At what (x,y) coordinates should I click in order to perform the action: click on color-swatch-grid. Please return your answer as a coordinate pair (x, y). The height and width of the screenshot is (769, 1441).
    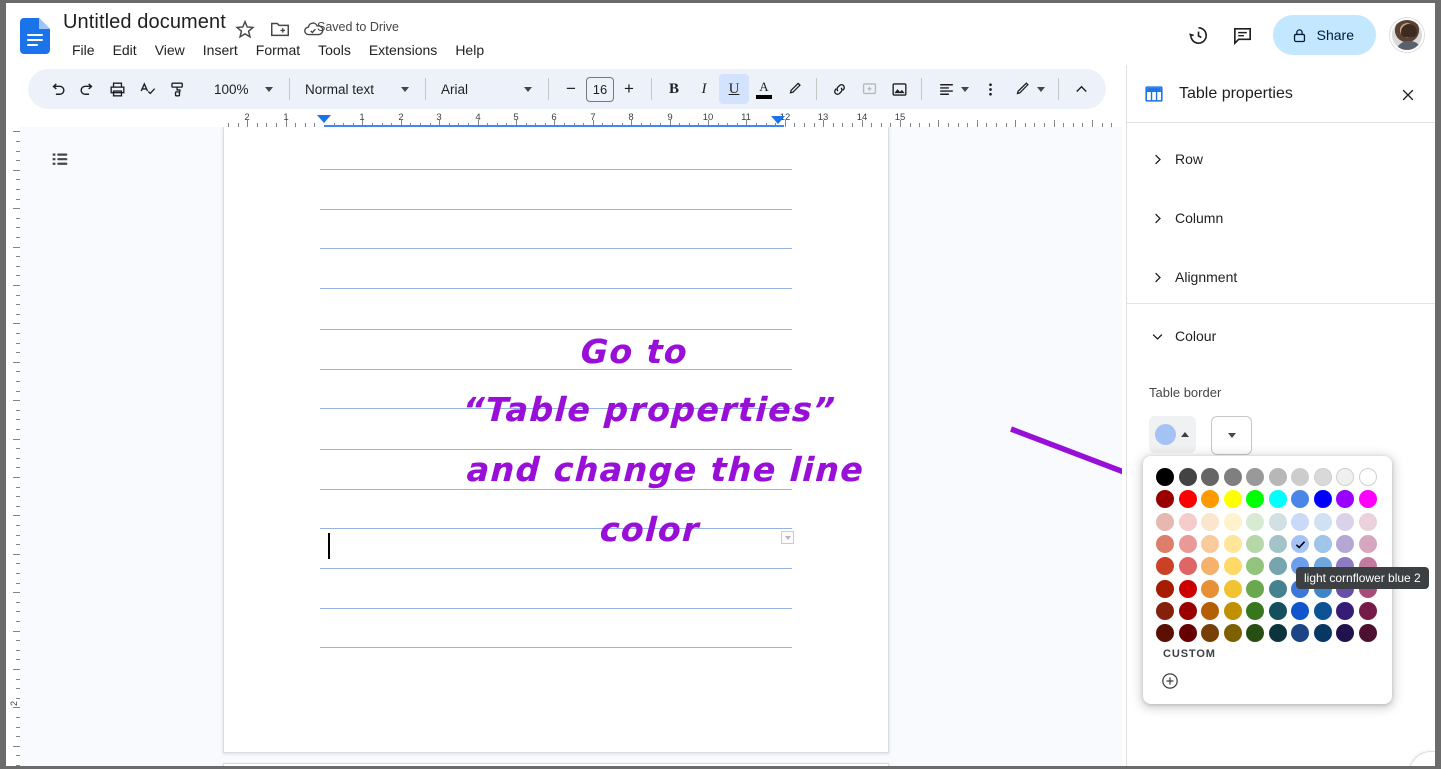
    Looking at the image, I should click on (1266, 555).